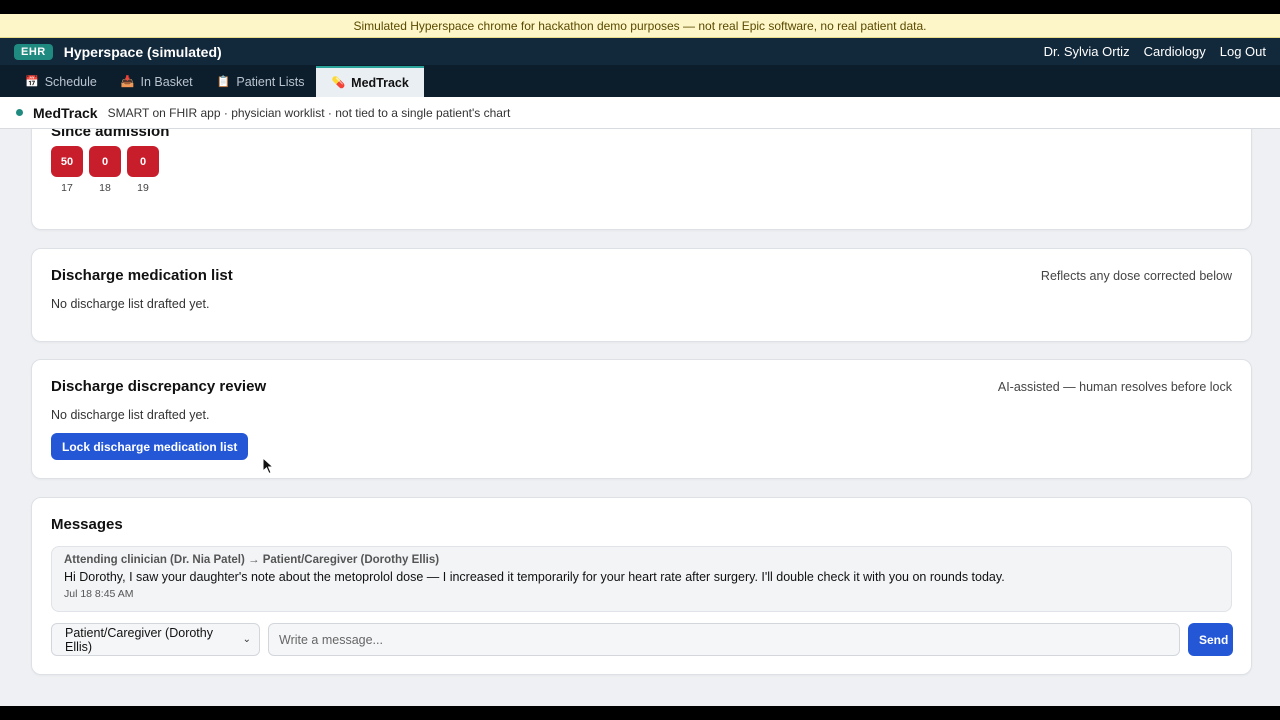  What do you see at coordinates (641, 179) in the screenshot?
I see `since-admission-card: Since admission 50 17 0 18 0 19` at bounding box center [641, 179].